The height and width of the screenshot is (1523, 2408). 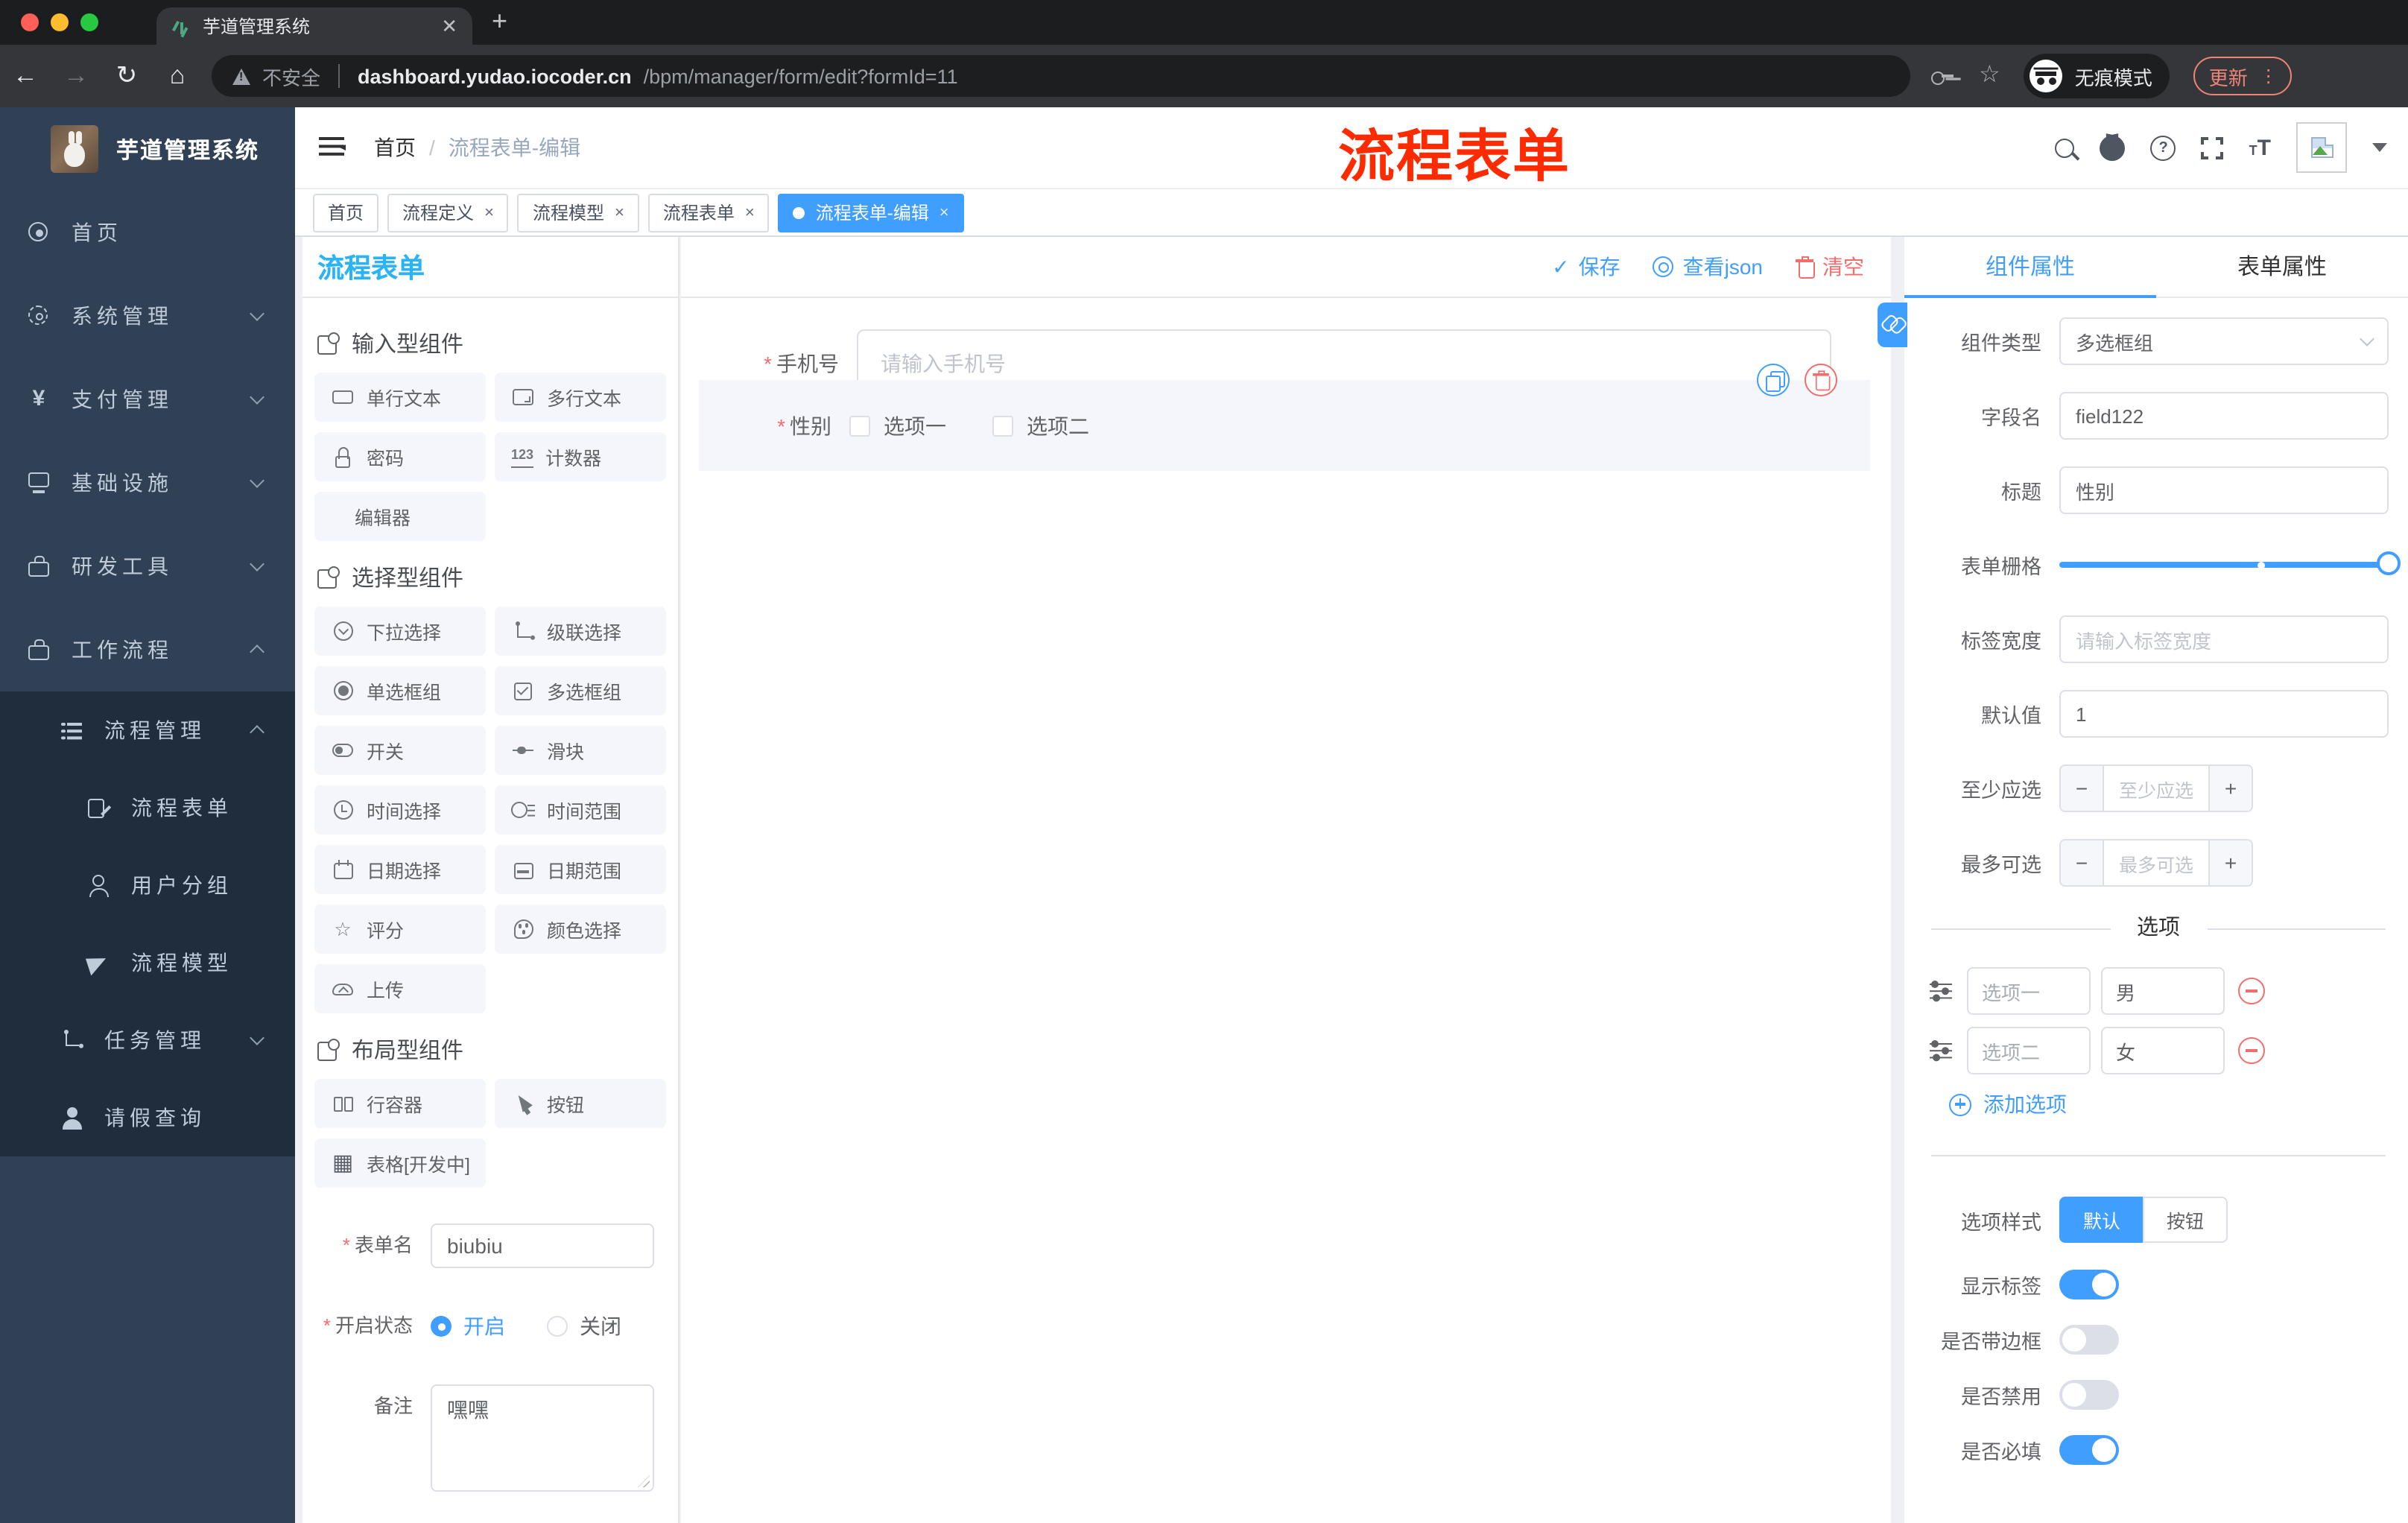 What do you see at coordinates (580, 690) in the screenshot?
I see `component-chip-多选框组: 多选框组` at bounding box center [580, 690].